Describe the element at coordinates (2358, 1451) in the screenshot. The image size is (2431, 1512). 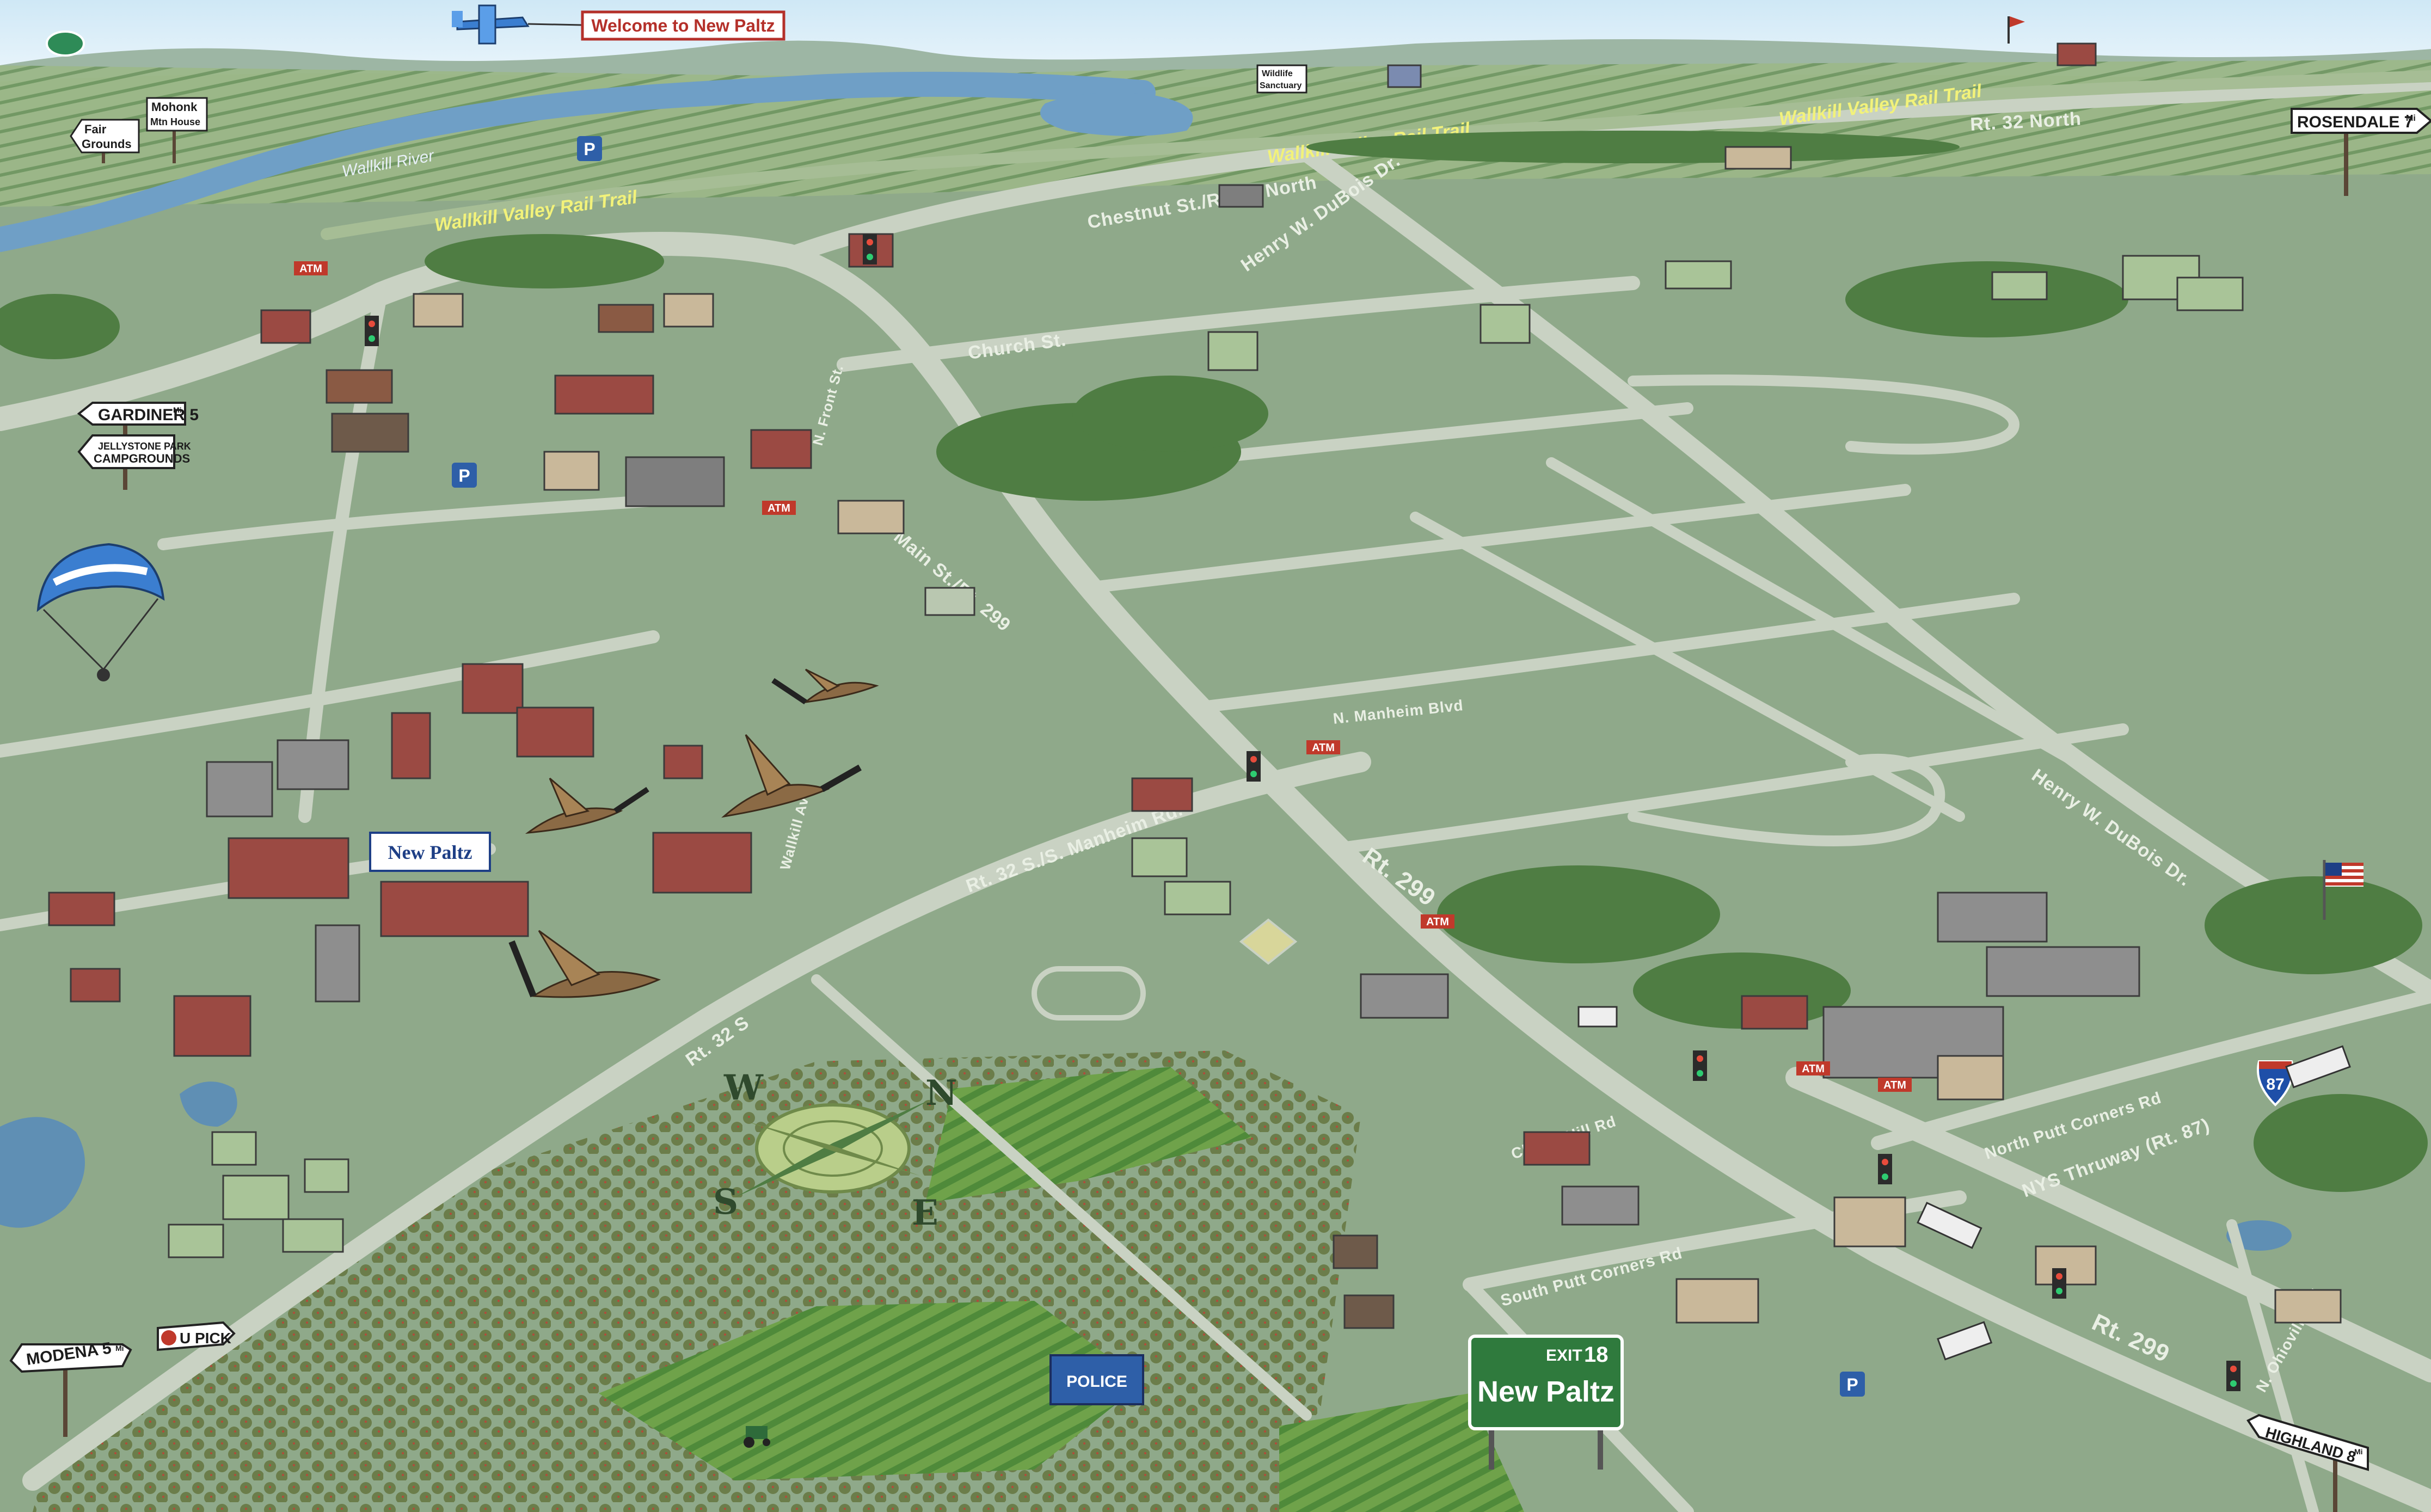
I see `sign-highland-unit: Mi` at that location.